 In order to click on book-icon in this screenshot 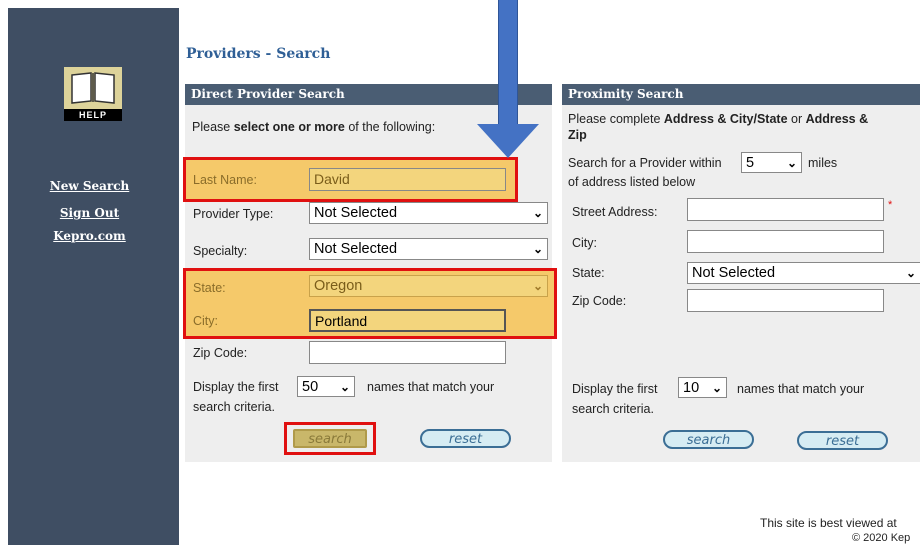, I will do `click(93, 88)`.